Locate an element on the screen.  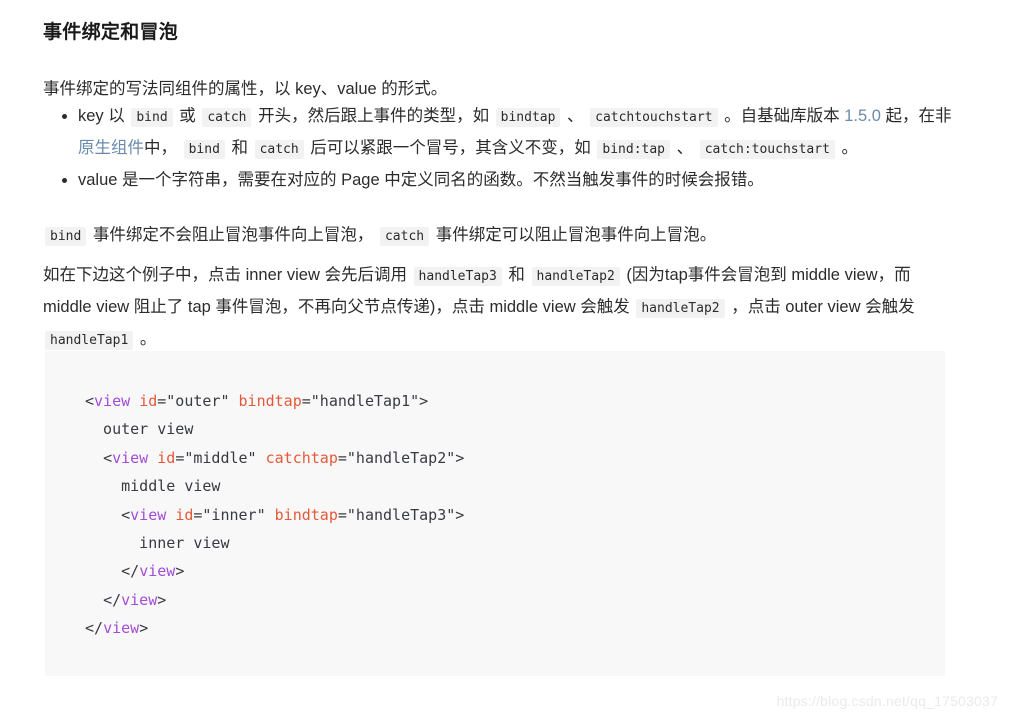
code-token-text: outer view is located at coordinates (139, 429).